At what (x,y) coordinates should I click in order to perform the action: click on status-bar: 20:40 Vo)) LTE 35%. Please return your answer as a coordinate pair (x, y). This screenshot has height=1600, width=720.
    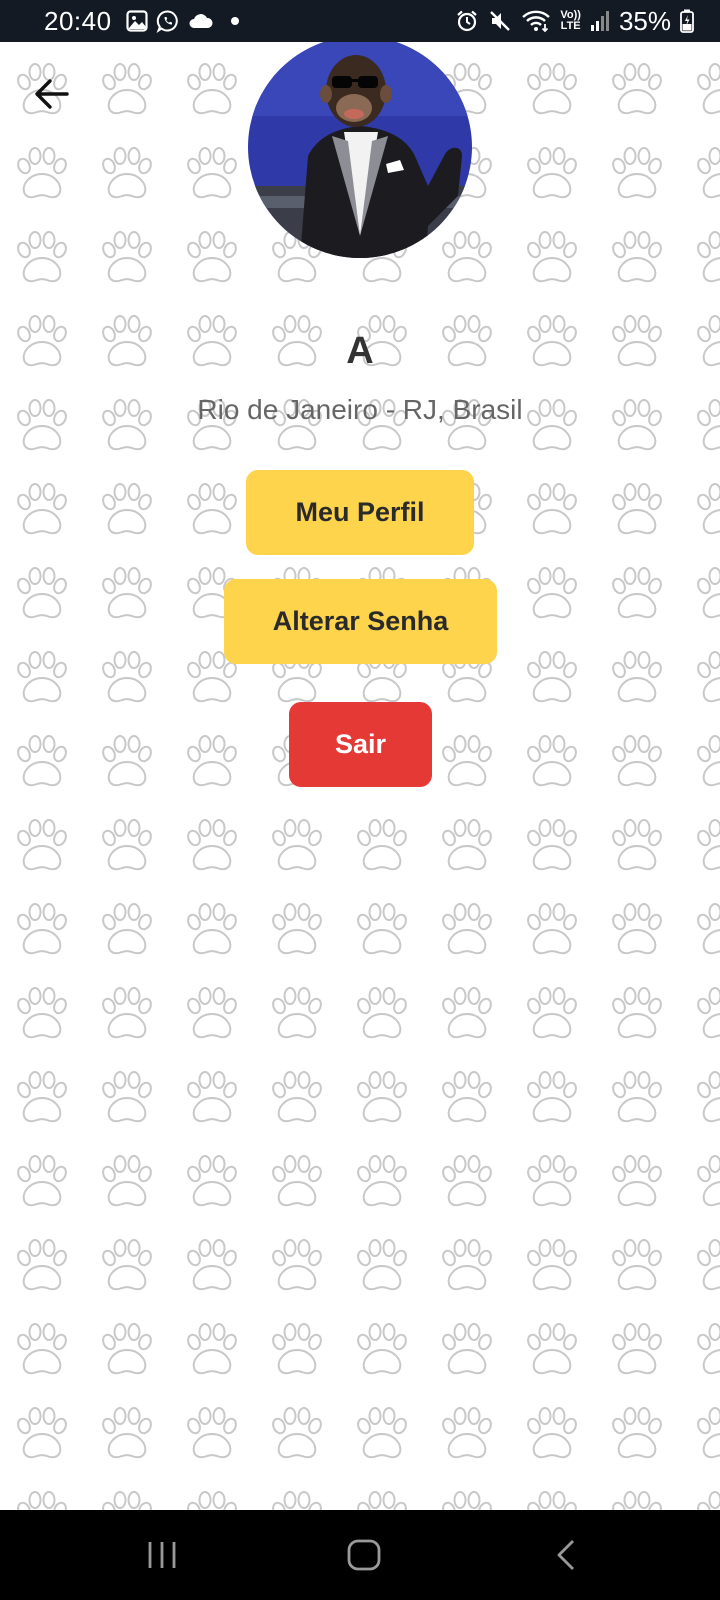
    Looking at the image, I should click on (360, 21).